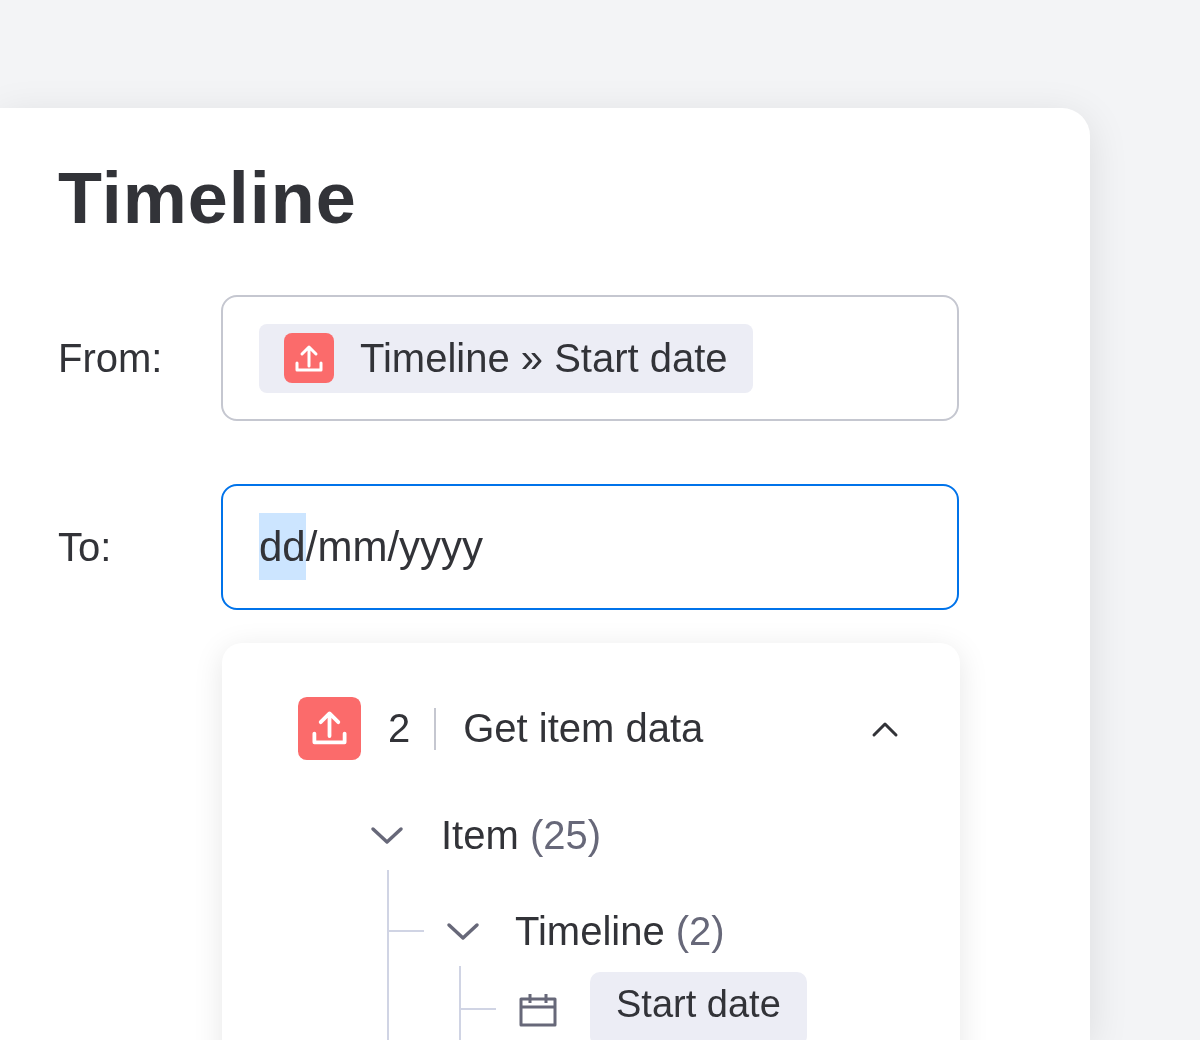  I want to click on column-chip: Start date, so click(698, 1006).